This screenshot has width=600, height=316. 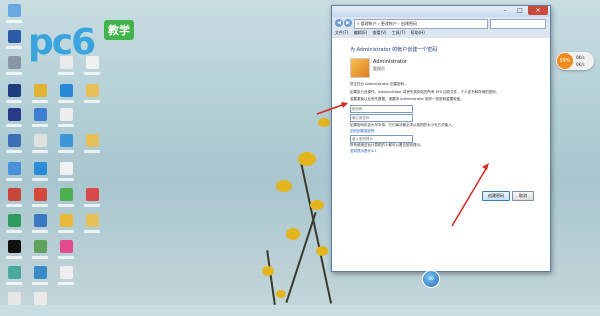 I want to click on address-bar: ◀ ▶ « 管理帐户 › 更改帐户 › 创建密码, so click(x=441, y=23).